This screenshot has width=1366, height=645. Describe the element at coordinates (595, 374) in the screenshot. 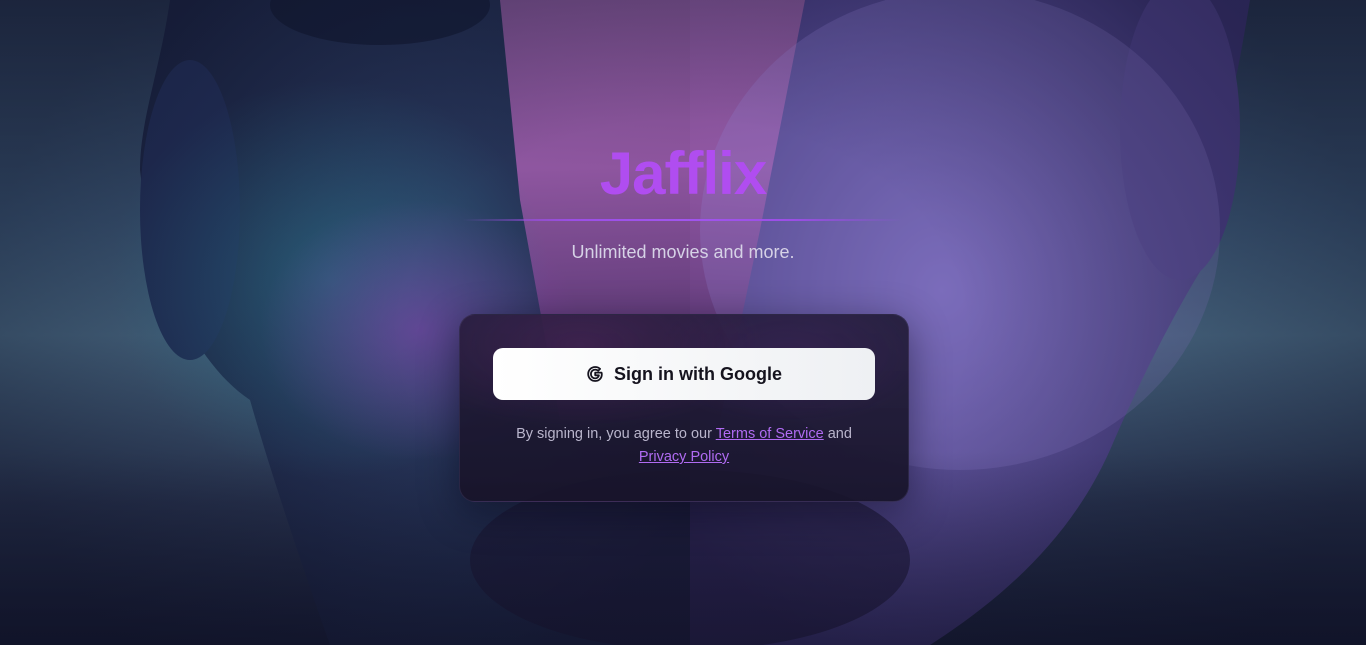

I see `google-g-icon` at that location.